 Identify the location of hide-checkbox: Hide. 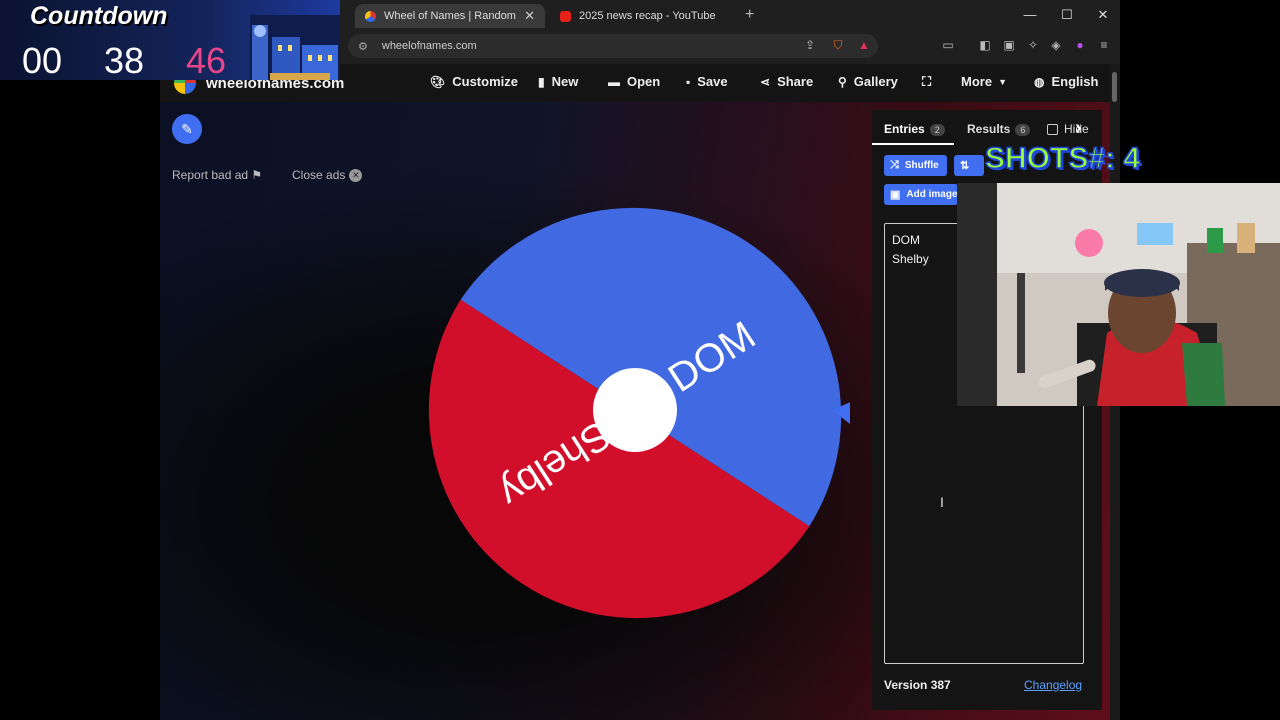
(1068, 129).